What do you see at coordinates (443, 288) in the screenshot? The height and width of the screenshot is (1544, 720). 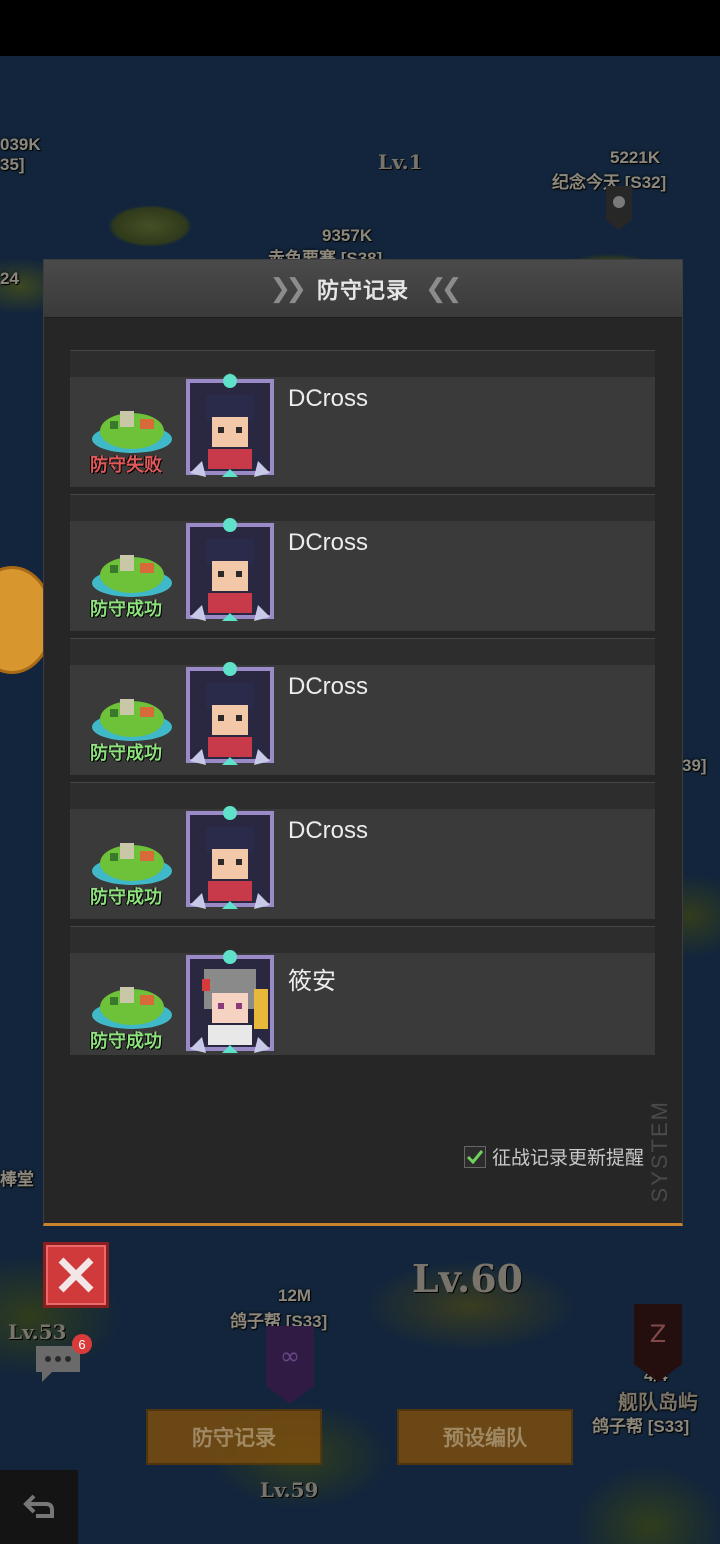 I see `chevron-left-icon: ❮❮` at bounding box center [443, 288].